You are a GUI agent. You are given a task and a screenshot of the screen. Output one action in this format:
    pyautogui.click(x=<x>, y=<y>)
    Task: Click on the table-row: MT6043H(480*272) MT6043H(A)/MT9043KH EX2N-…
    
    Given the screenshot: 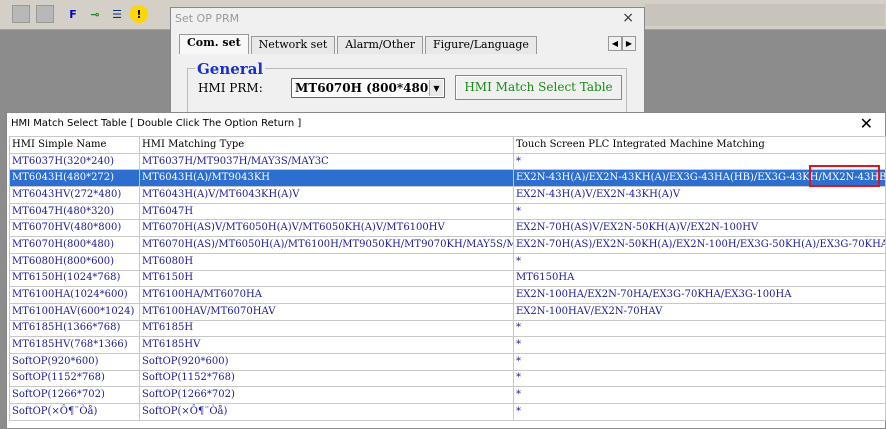 What is the action you would take?
    pyautogui.click(x=447, y=178)
    